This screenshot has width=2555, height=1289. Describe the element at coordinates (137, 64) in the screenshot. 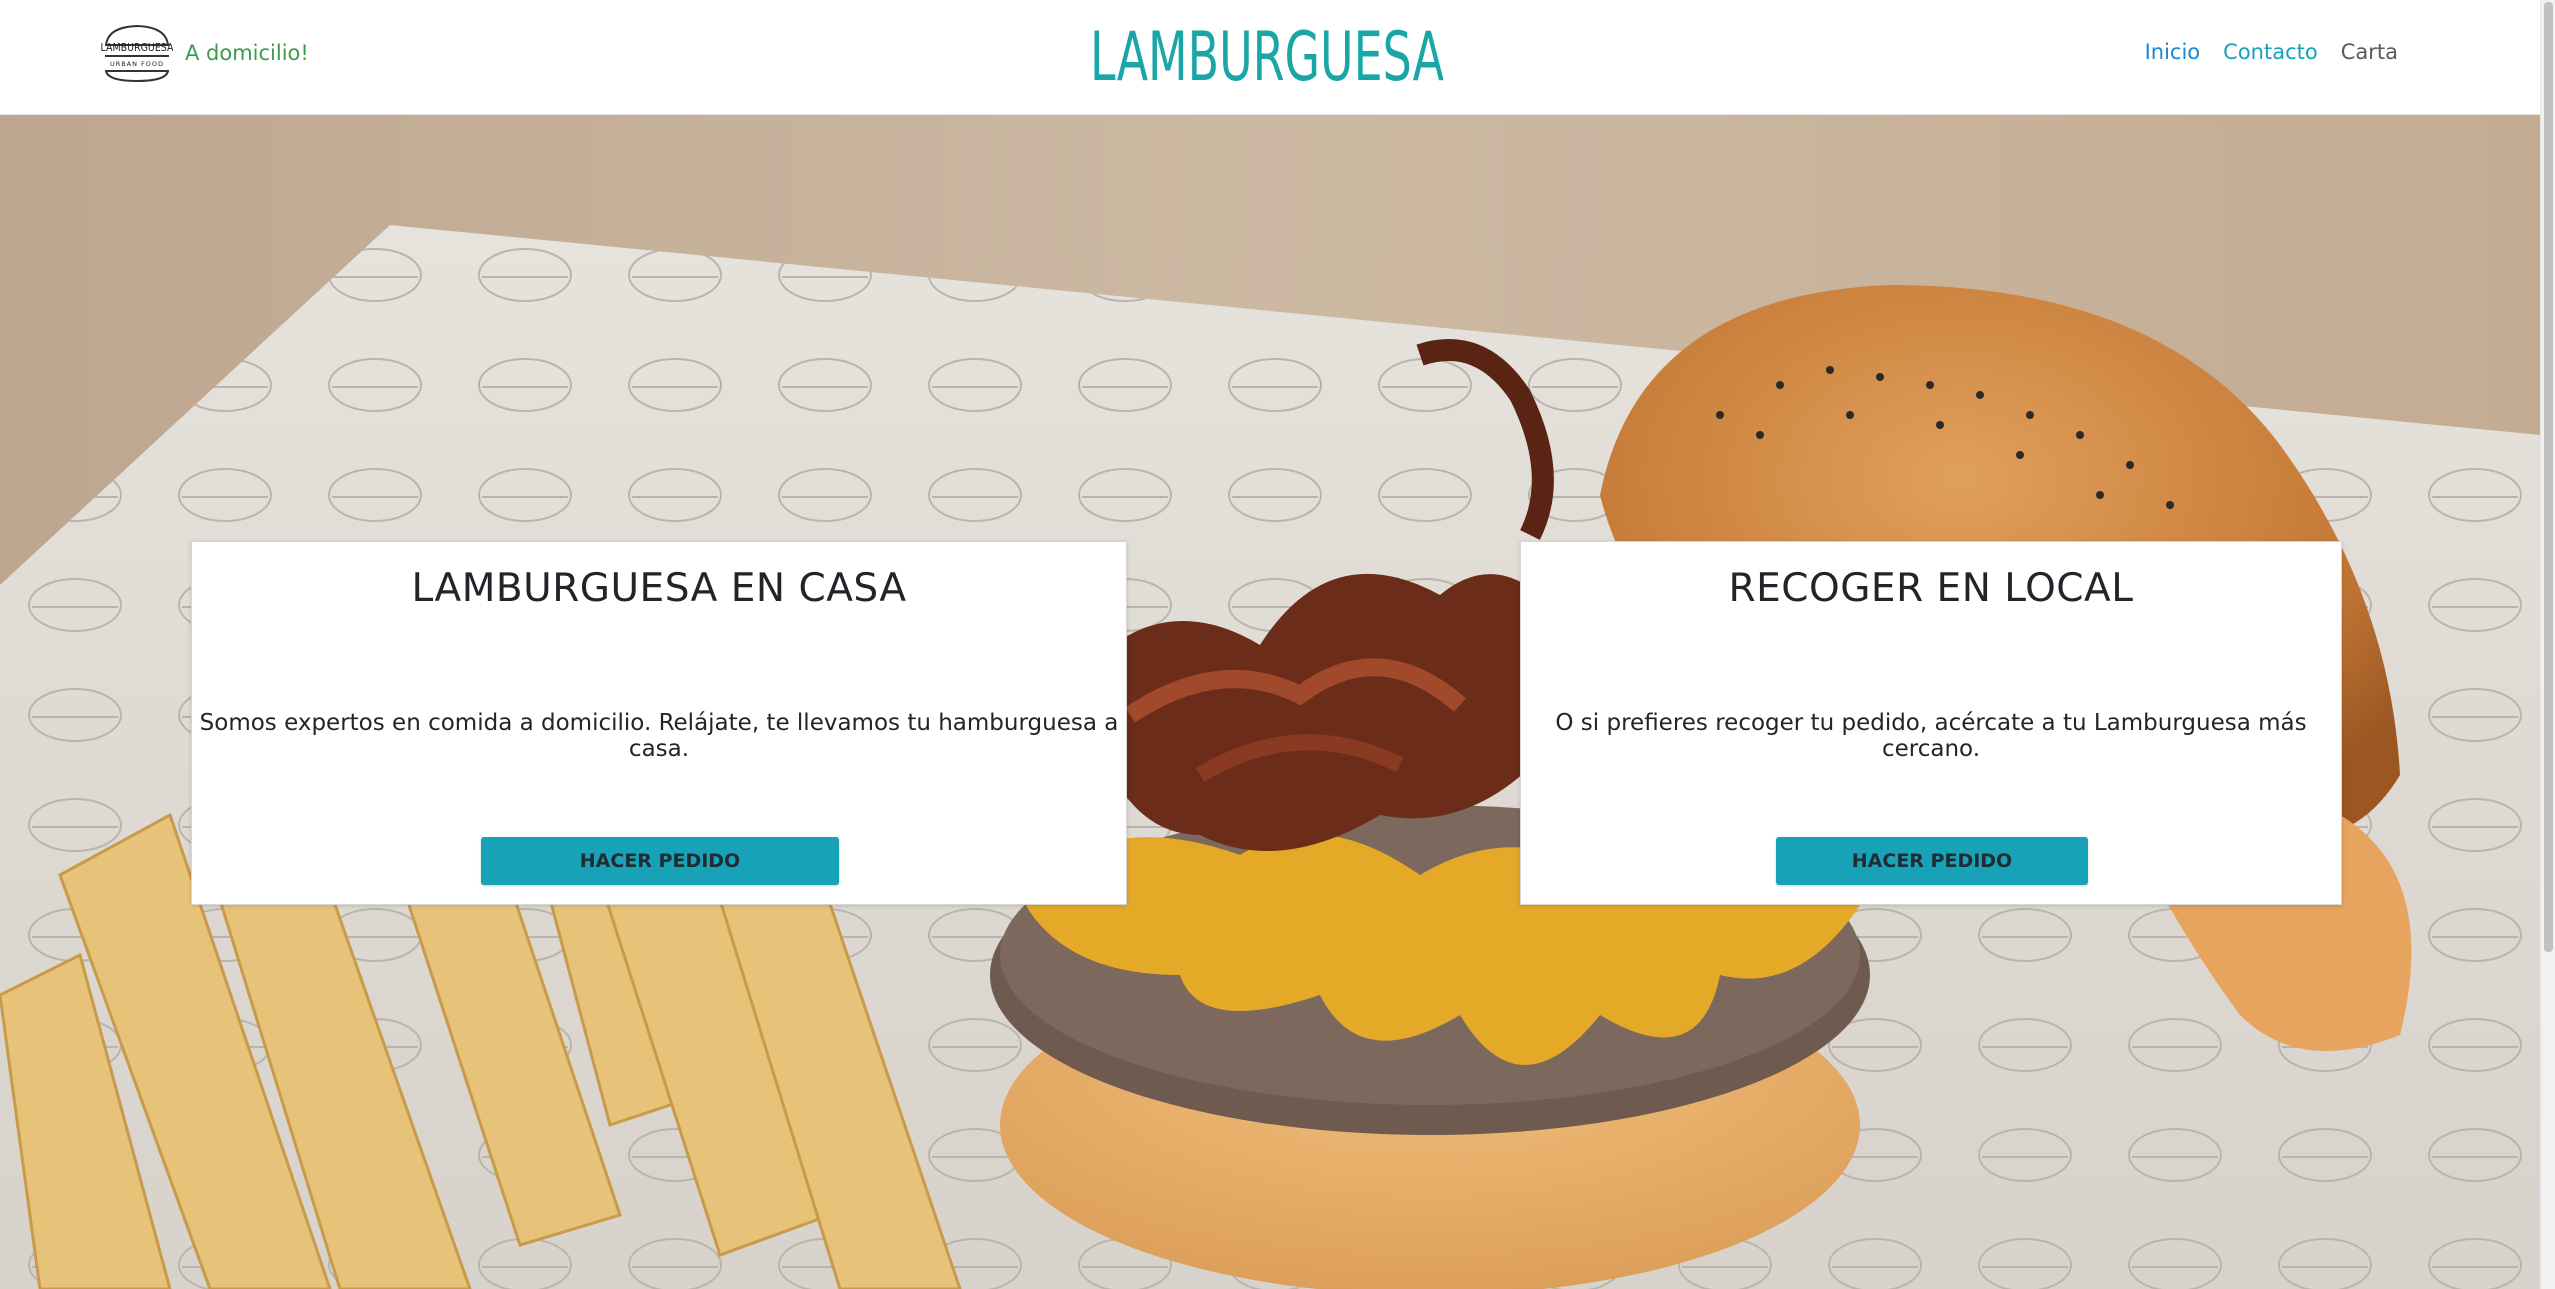

I see `logo-subtext: URBAN FOOD` at that location.